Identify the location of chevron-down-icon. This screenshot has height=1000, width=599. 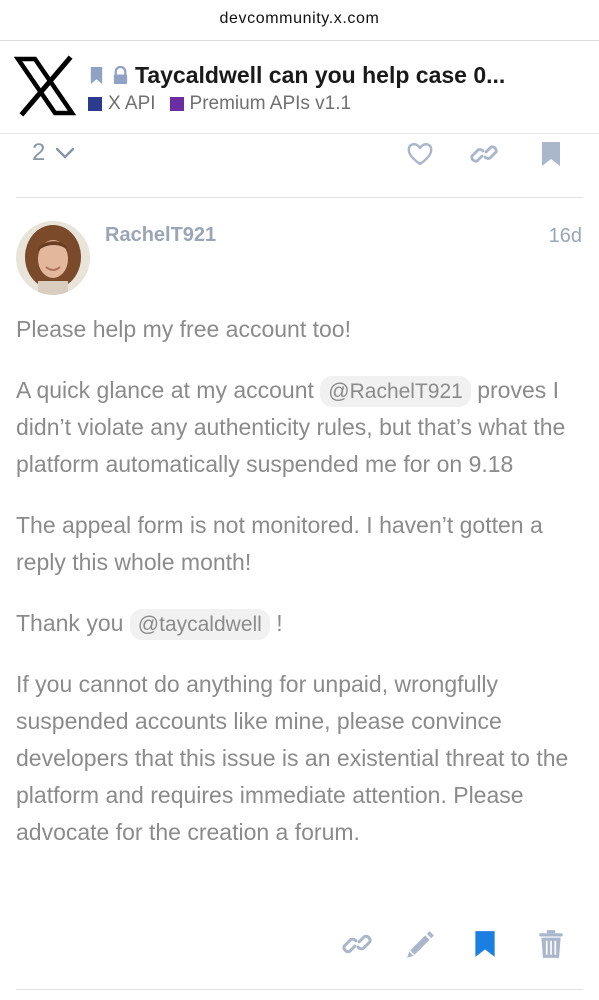
(65, 153).